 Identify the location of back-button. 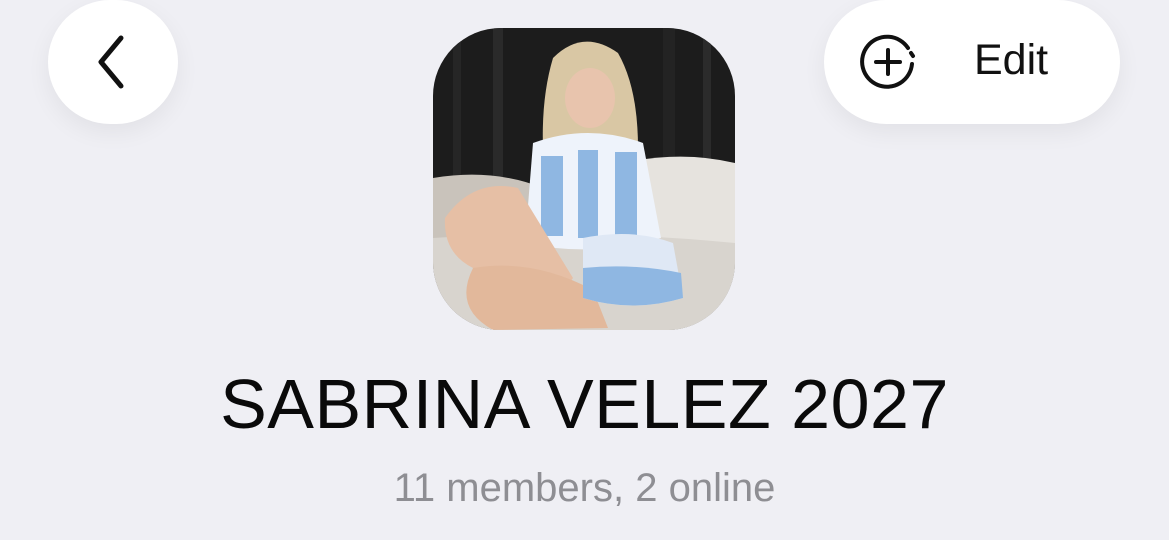
(113, 62).